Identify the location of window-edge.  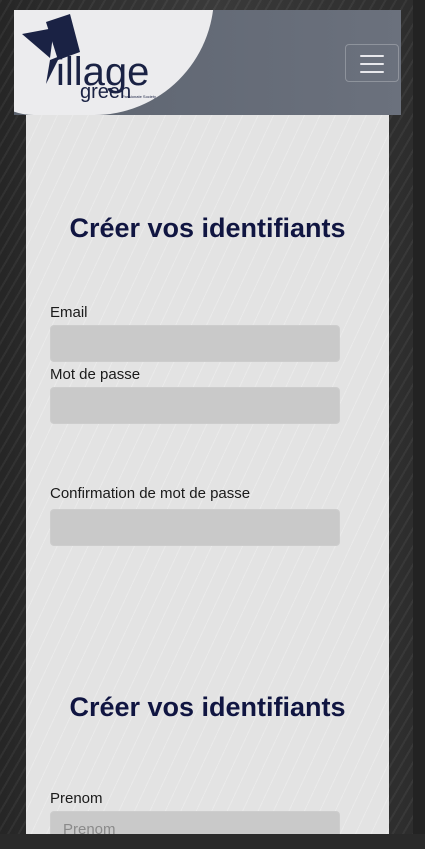
(419, 424).